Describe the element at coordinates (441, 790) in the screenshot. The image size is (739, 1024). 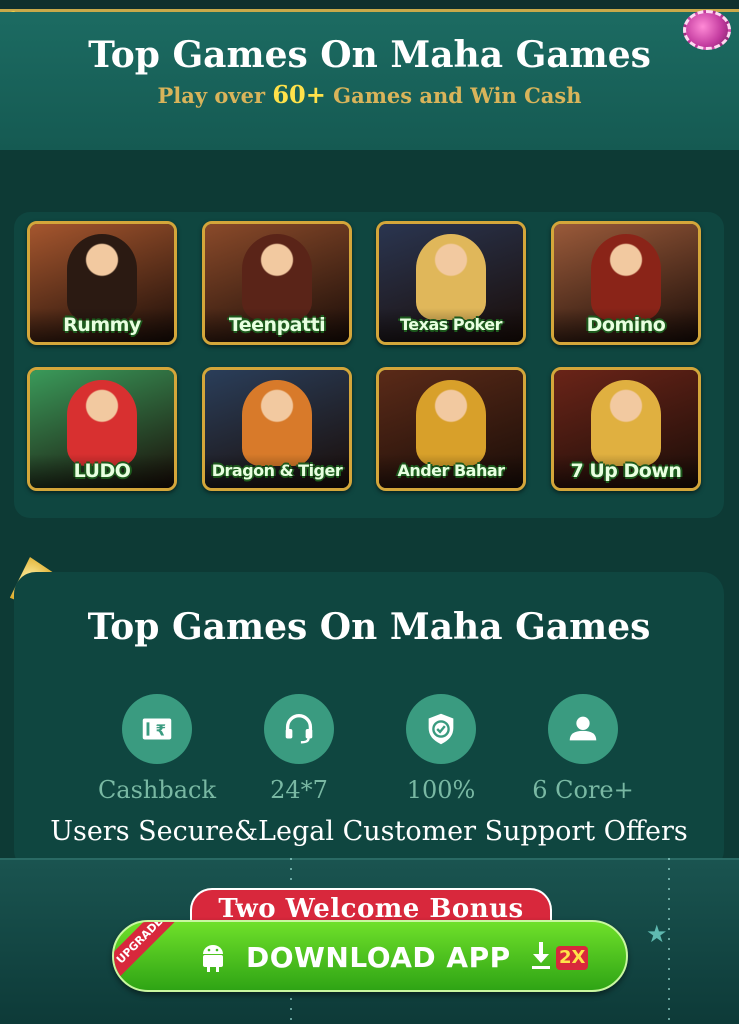
I see `feature-value: 100%` at that location.